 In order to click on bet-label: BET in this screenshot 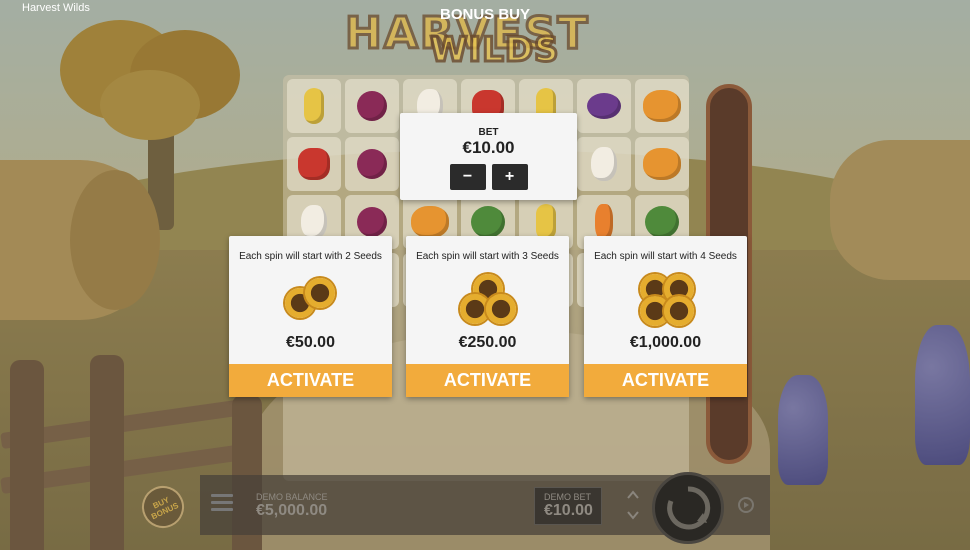, I will do `click(488, 132)`.